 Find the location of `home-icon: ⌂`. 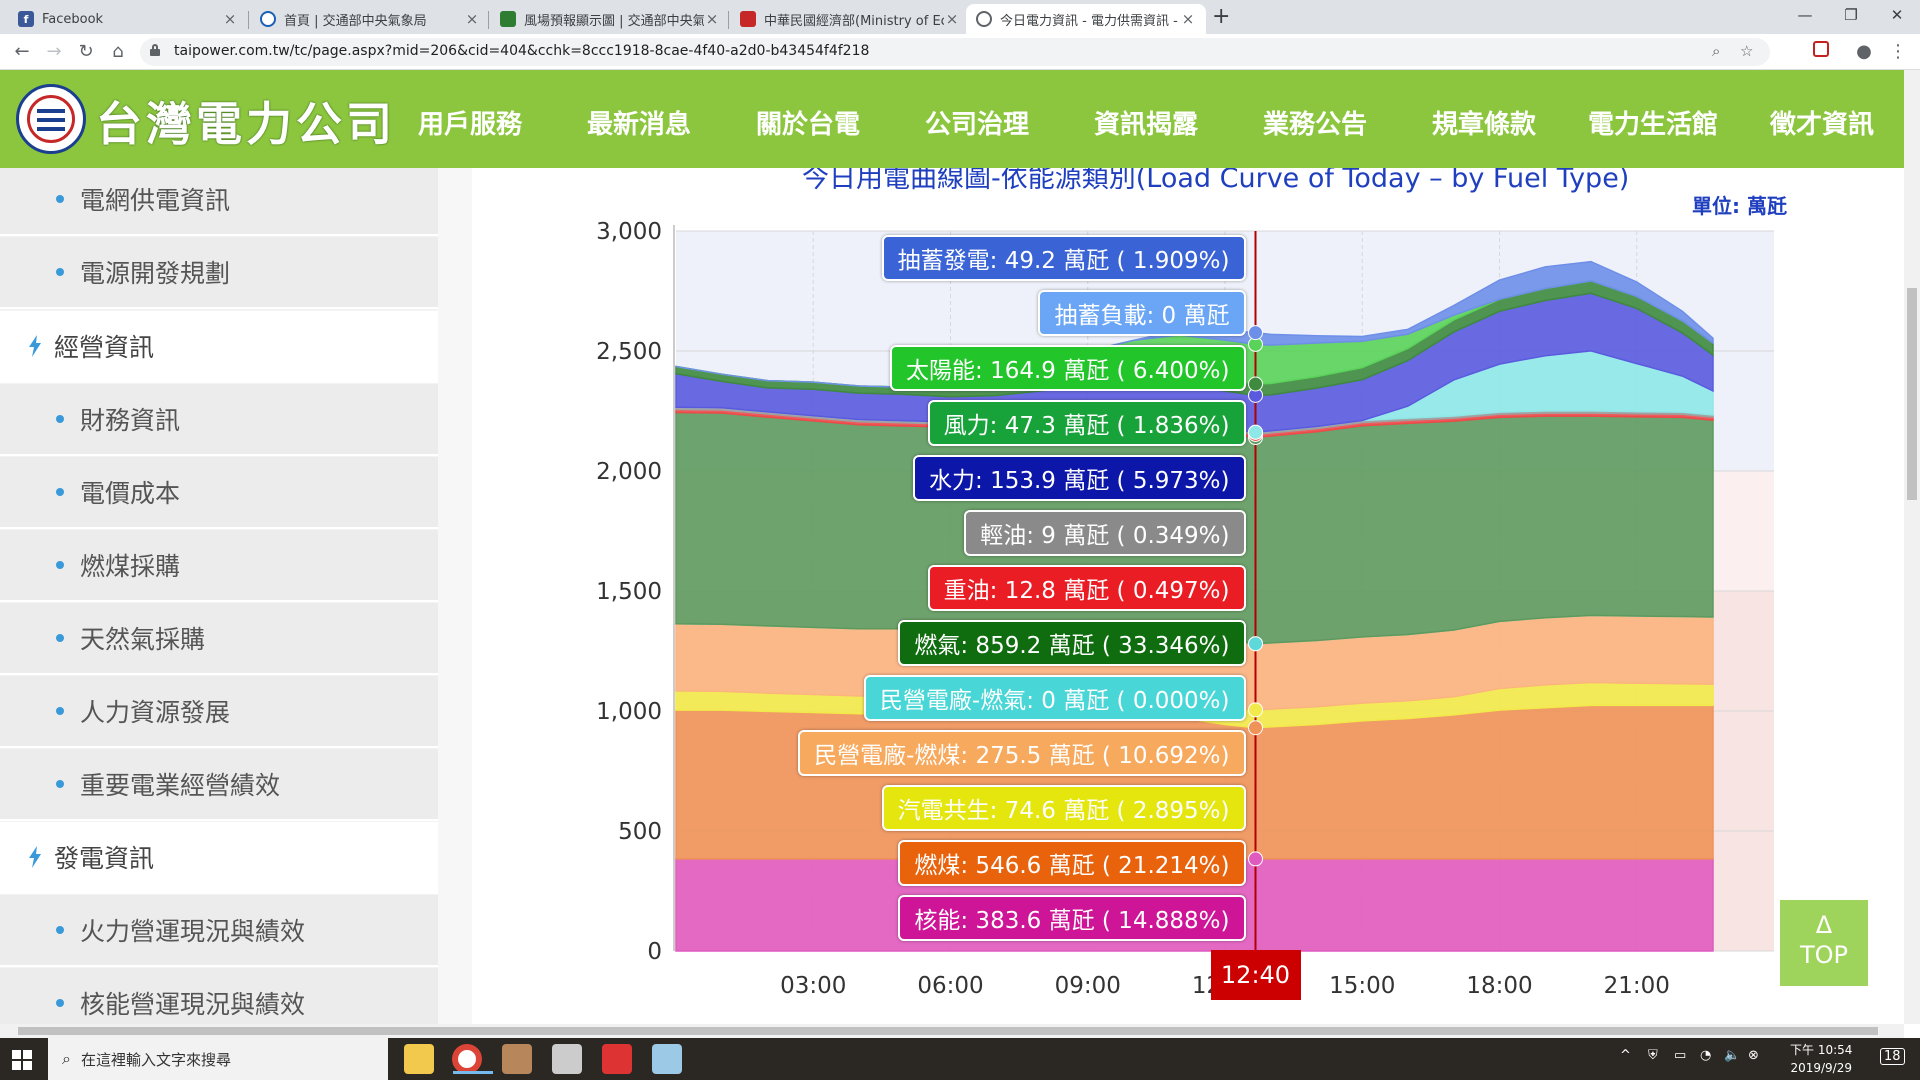

home-icon: ⌂ is located at coordinates (118, 52).